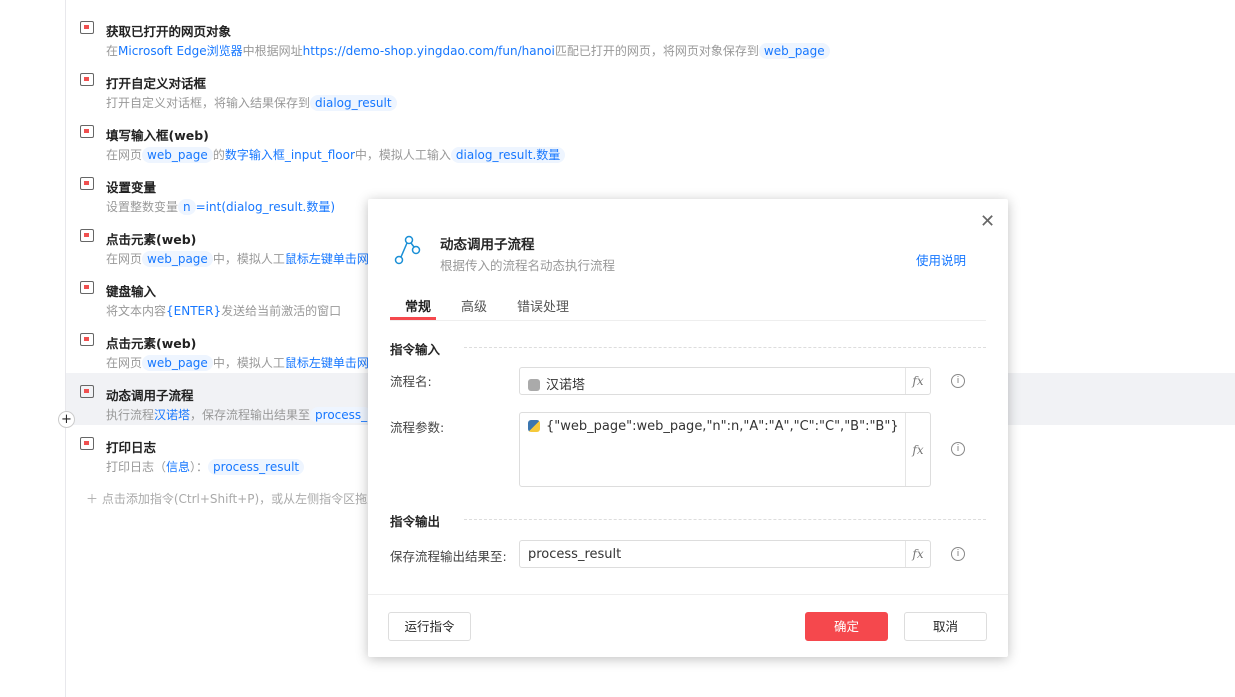  Describe the element at coordinates (987, 221) in the screenshot. I see `close-icon: ✕` at that location.